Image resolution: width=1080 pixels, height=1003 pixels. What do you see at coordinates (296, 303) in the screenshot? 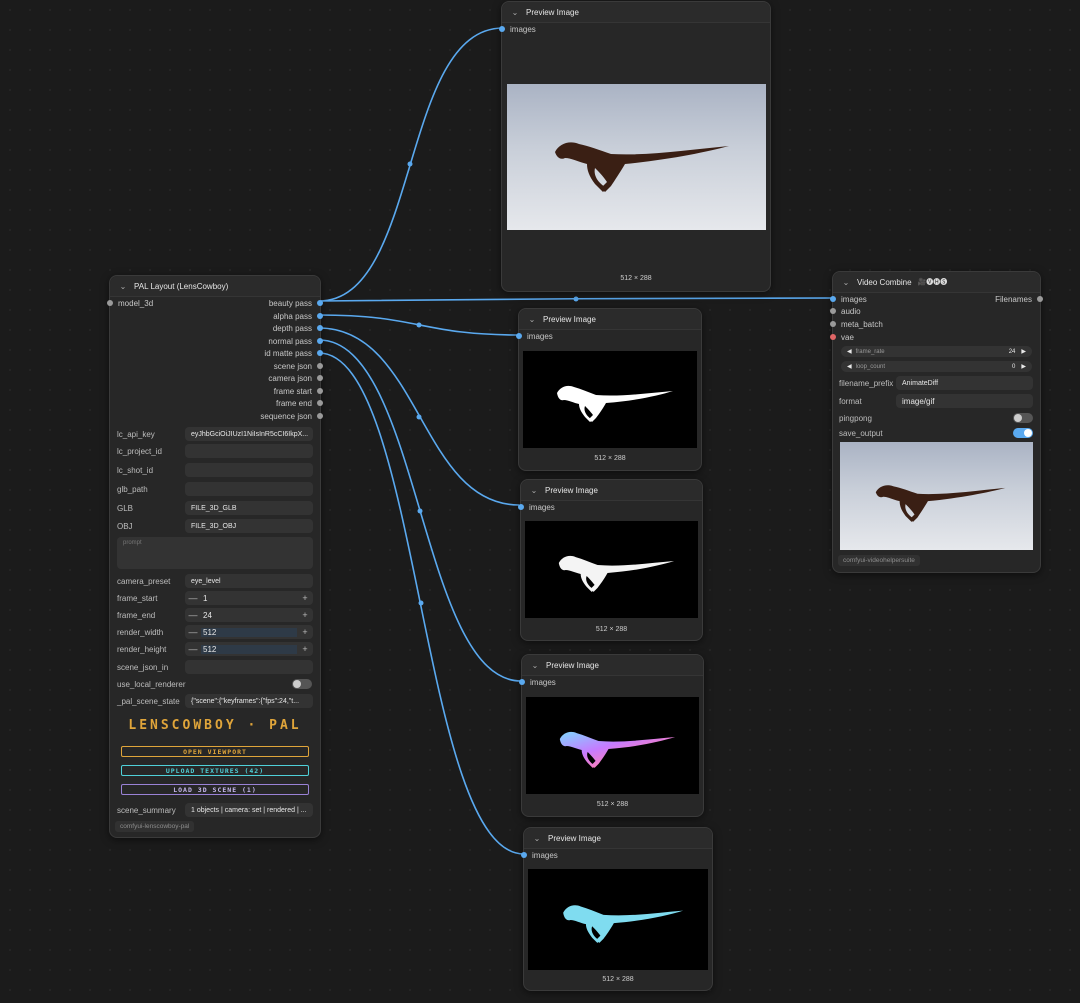
I see `output-beauty-pass: beauty pass` at bounding box center [296, 303].